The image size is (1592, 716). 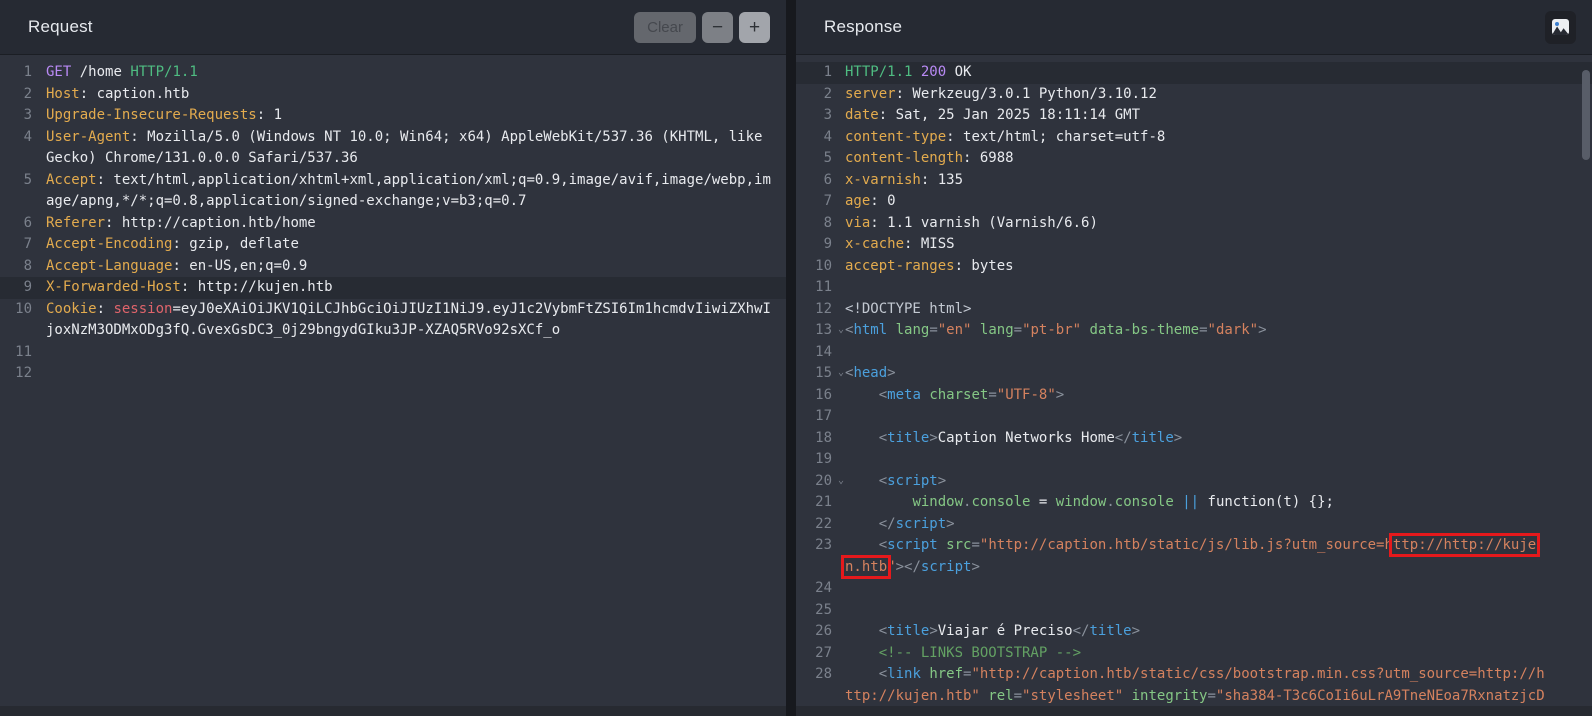 I want to click on code-token: Accept-Encoding, so click(x=109, y=244).